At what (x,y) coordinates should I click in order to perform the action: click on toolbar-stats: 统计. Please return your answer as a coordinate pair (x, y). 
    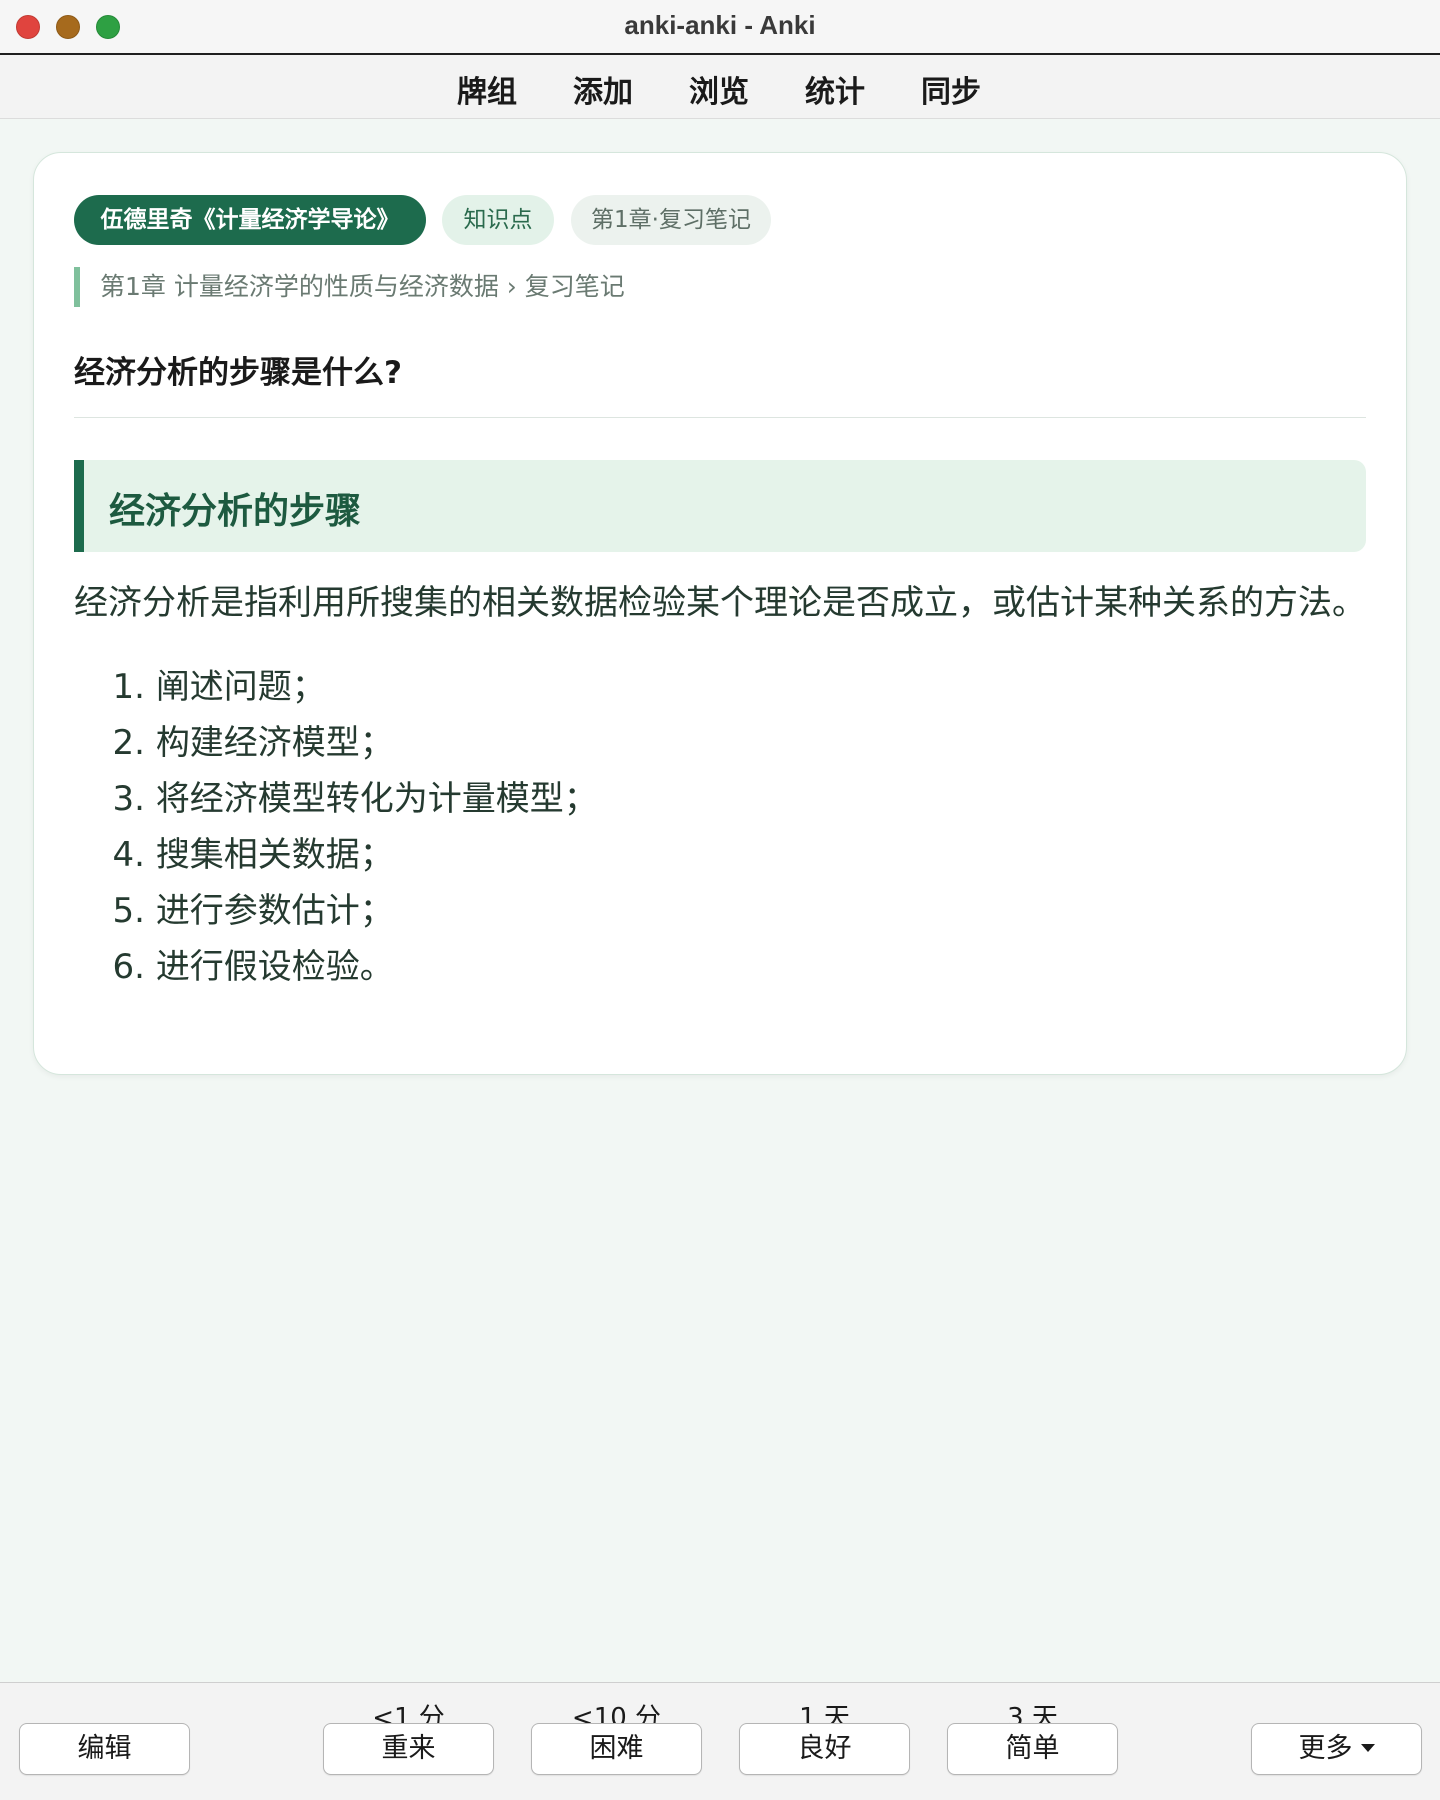
    Looking at the image, I should click on (835, 89).